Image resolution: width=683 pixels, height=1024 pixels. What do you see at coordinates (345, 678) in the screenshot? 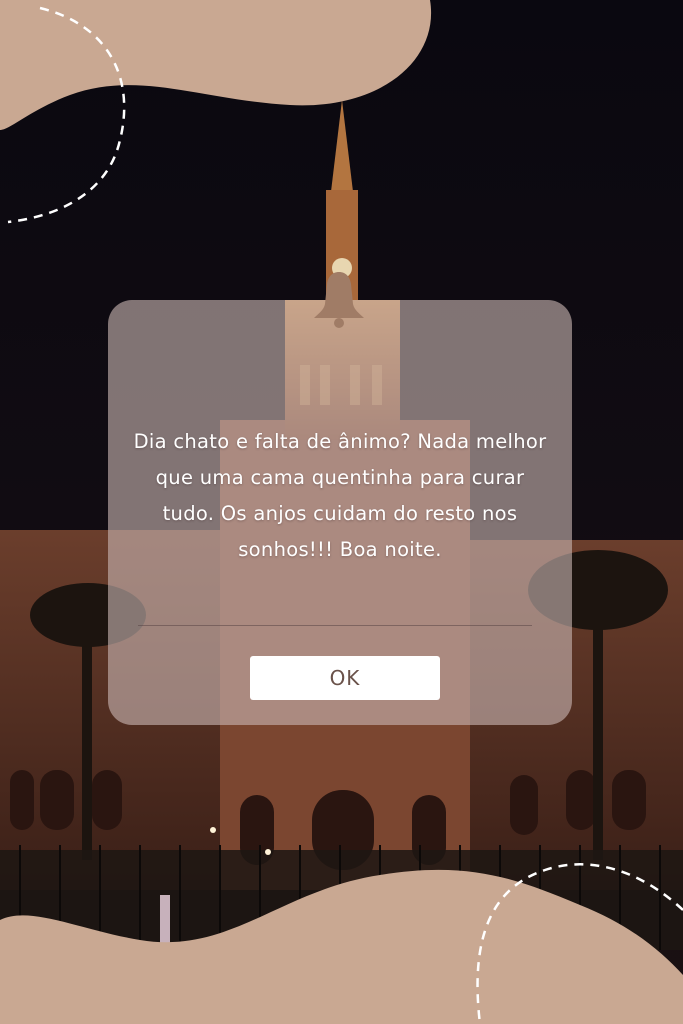
I see `ok-button: OK` at bounding box center [345, 678].